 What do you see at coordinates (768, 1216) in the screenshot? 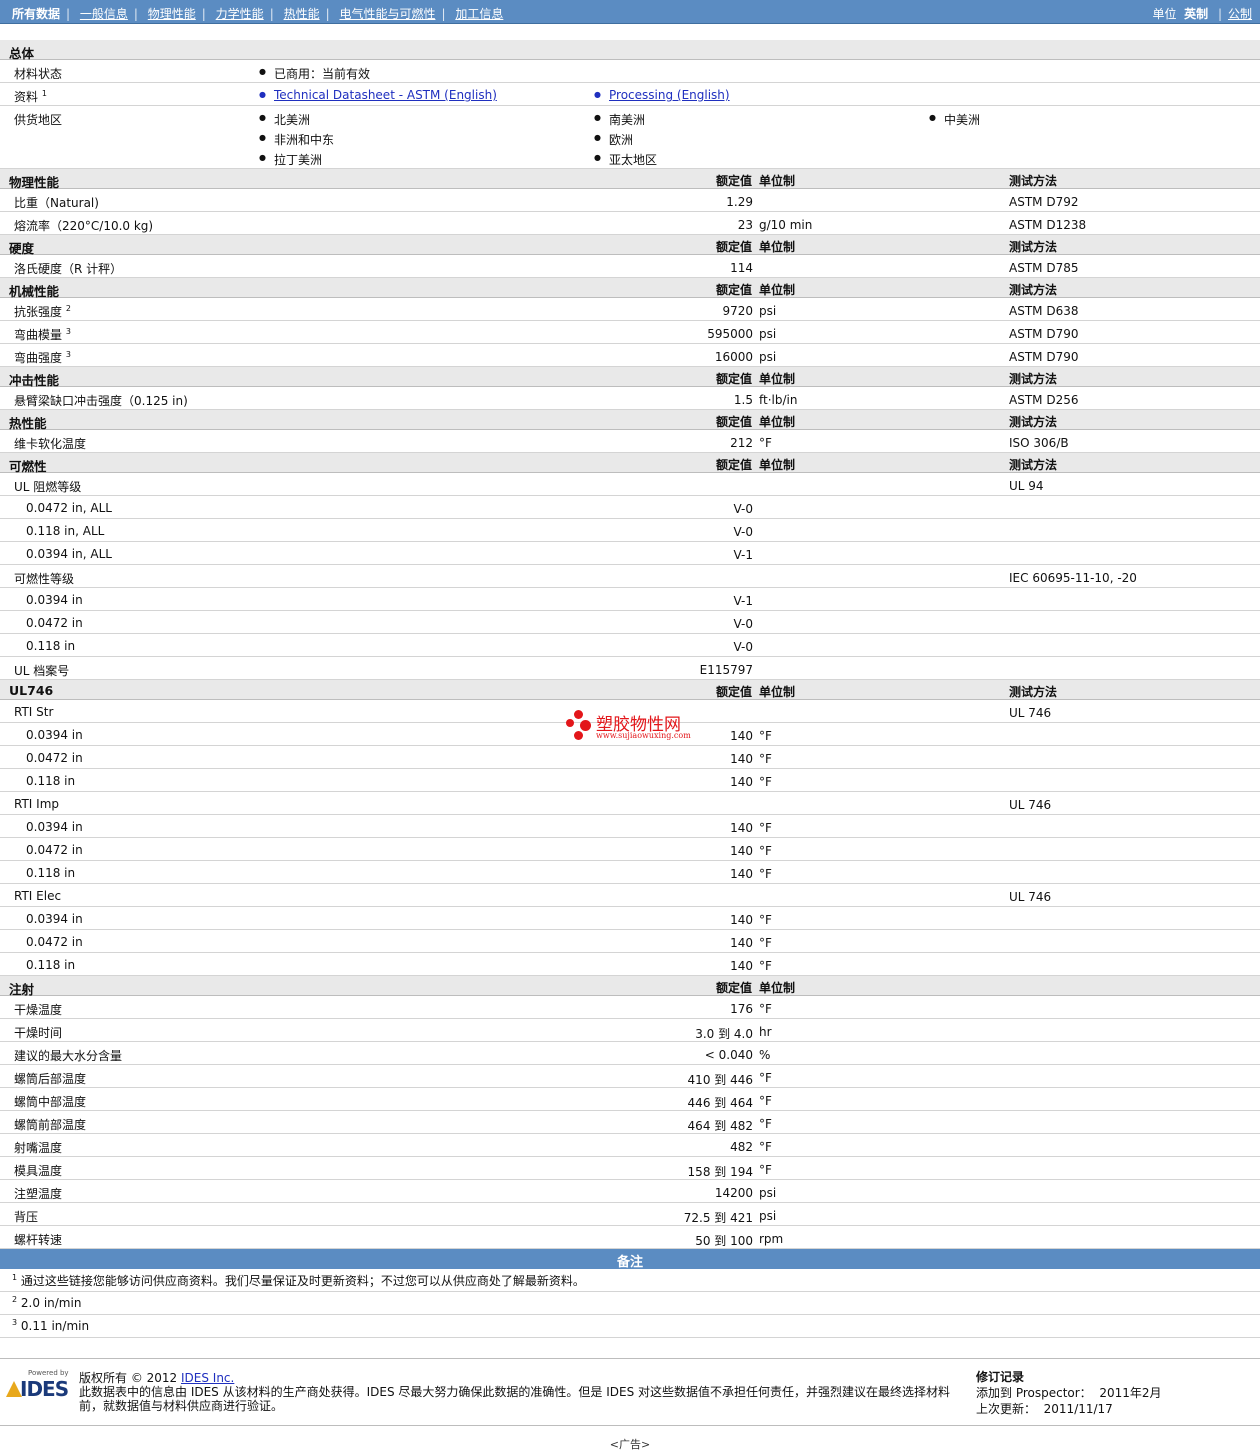
I see `property-unit: psi` at bounding box center [768, 1216].